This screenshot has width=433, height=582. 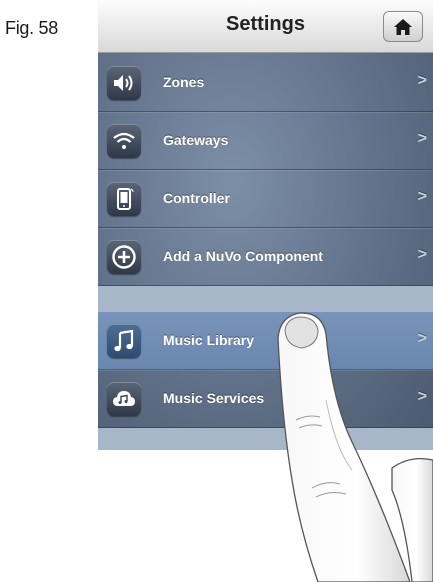 I want to click on menu-item-label: Gateways, so click(x=196, y=140).